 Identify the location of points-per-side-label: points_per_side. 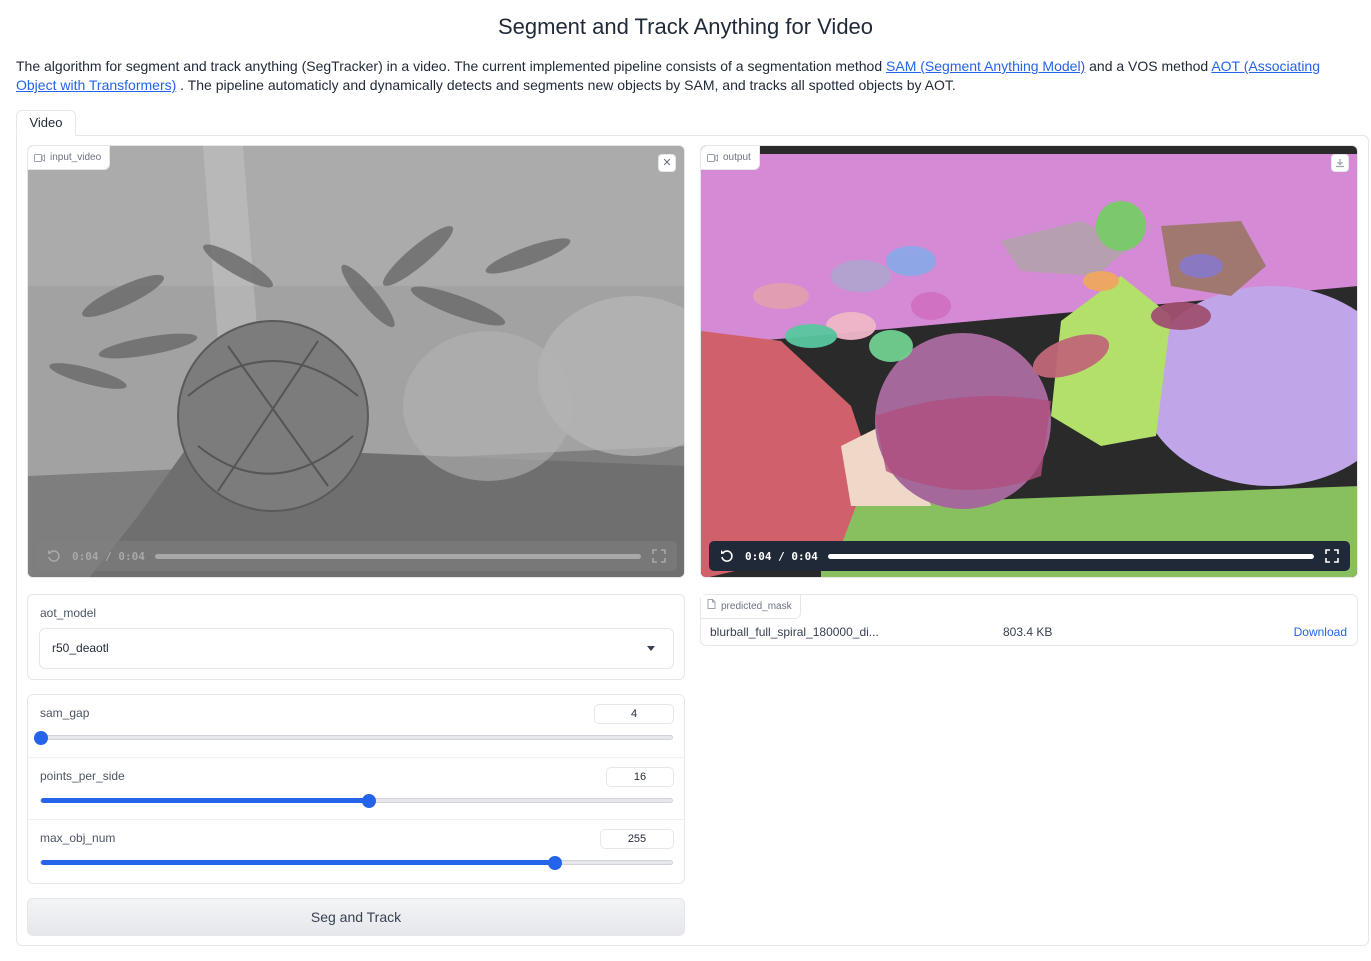
(82, 776).